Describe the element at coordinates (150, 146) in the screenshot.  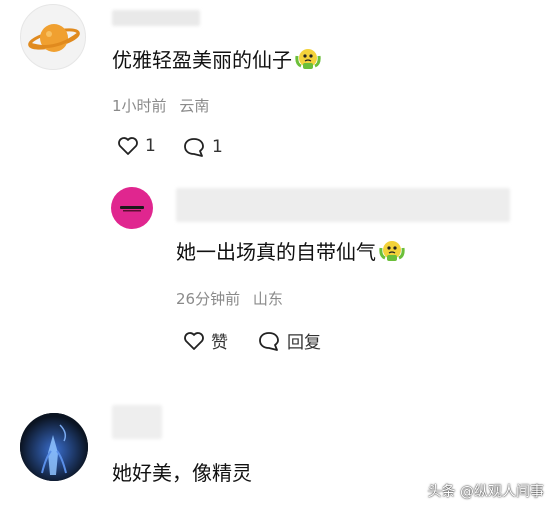
I see `like-count: 1` at that location.